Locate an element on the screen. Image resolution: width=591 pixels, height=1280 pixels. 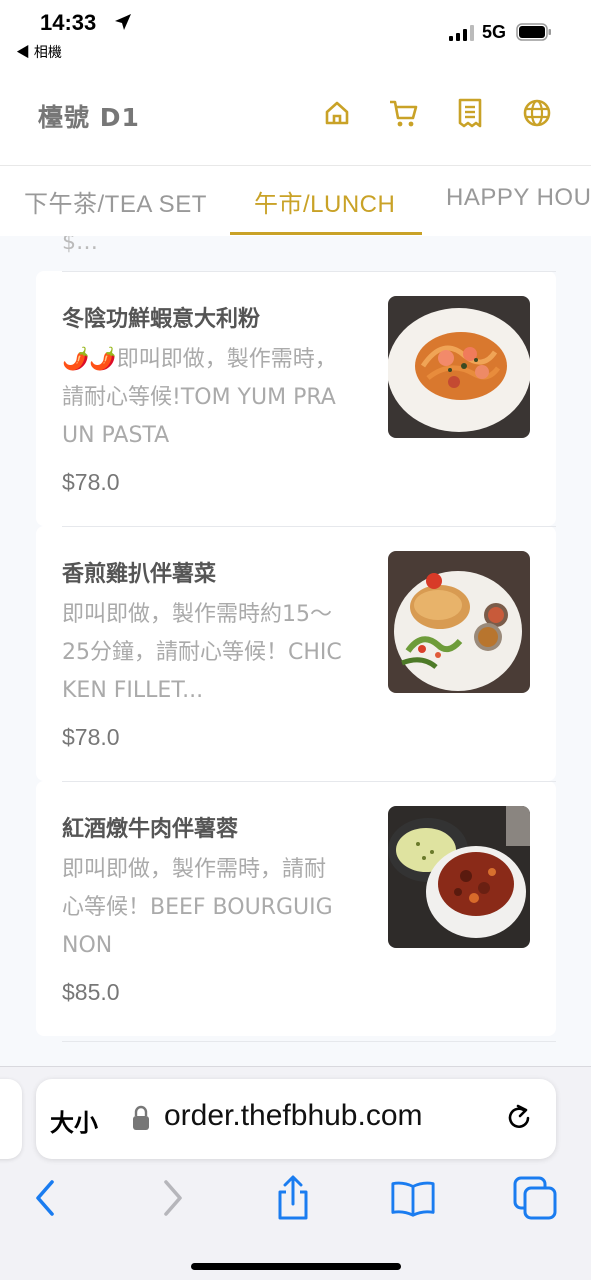
cart-icon is located at coordinates (403, 113).